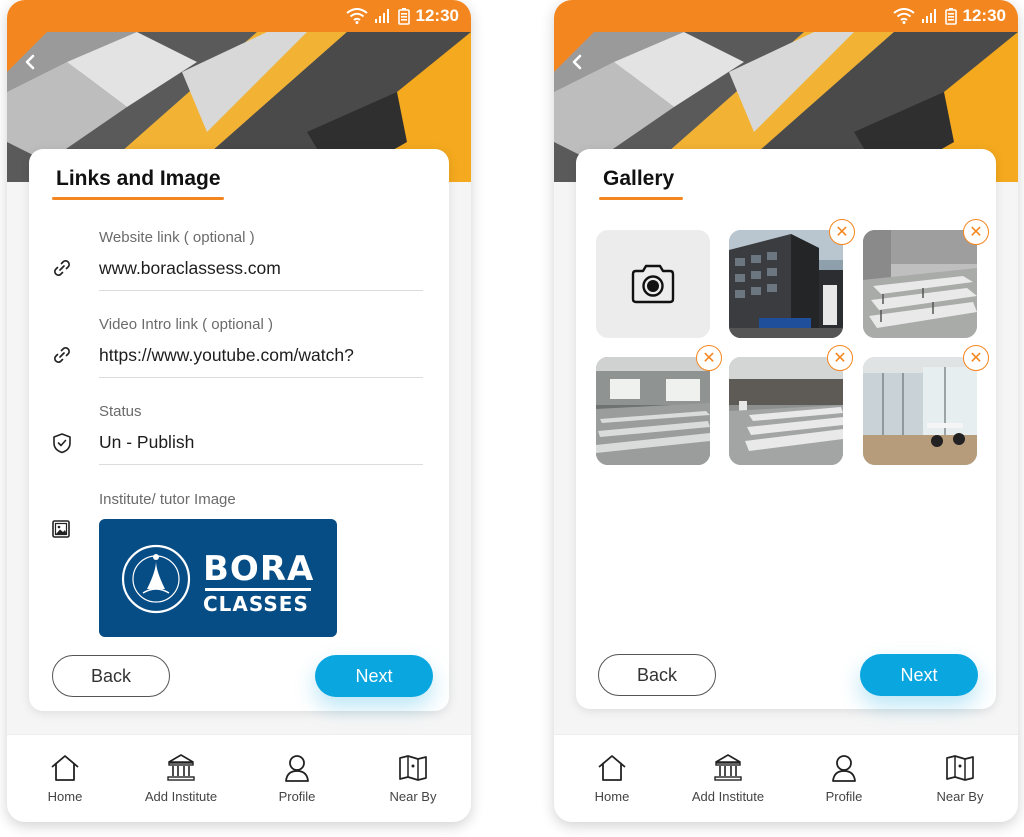 Image resolution: width=1024 pixels, height=837 pixels. I want to click on video-link-label: Video Intro link ( optional ), so click(186, 324).